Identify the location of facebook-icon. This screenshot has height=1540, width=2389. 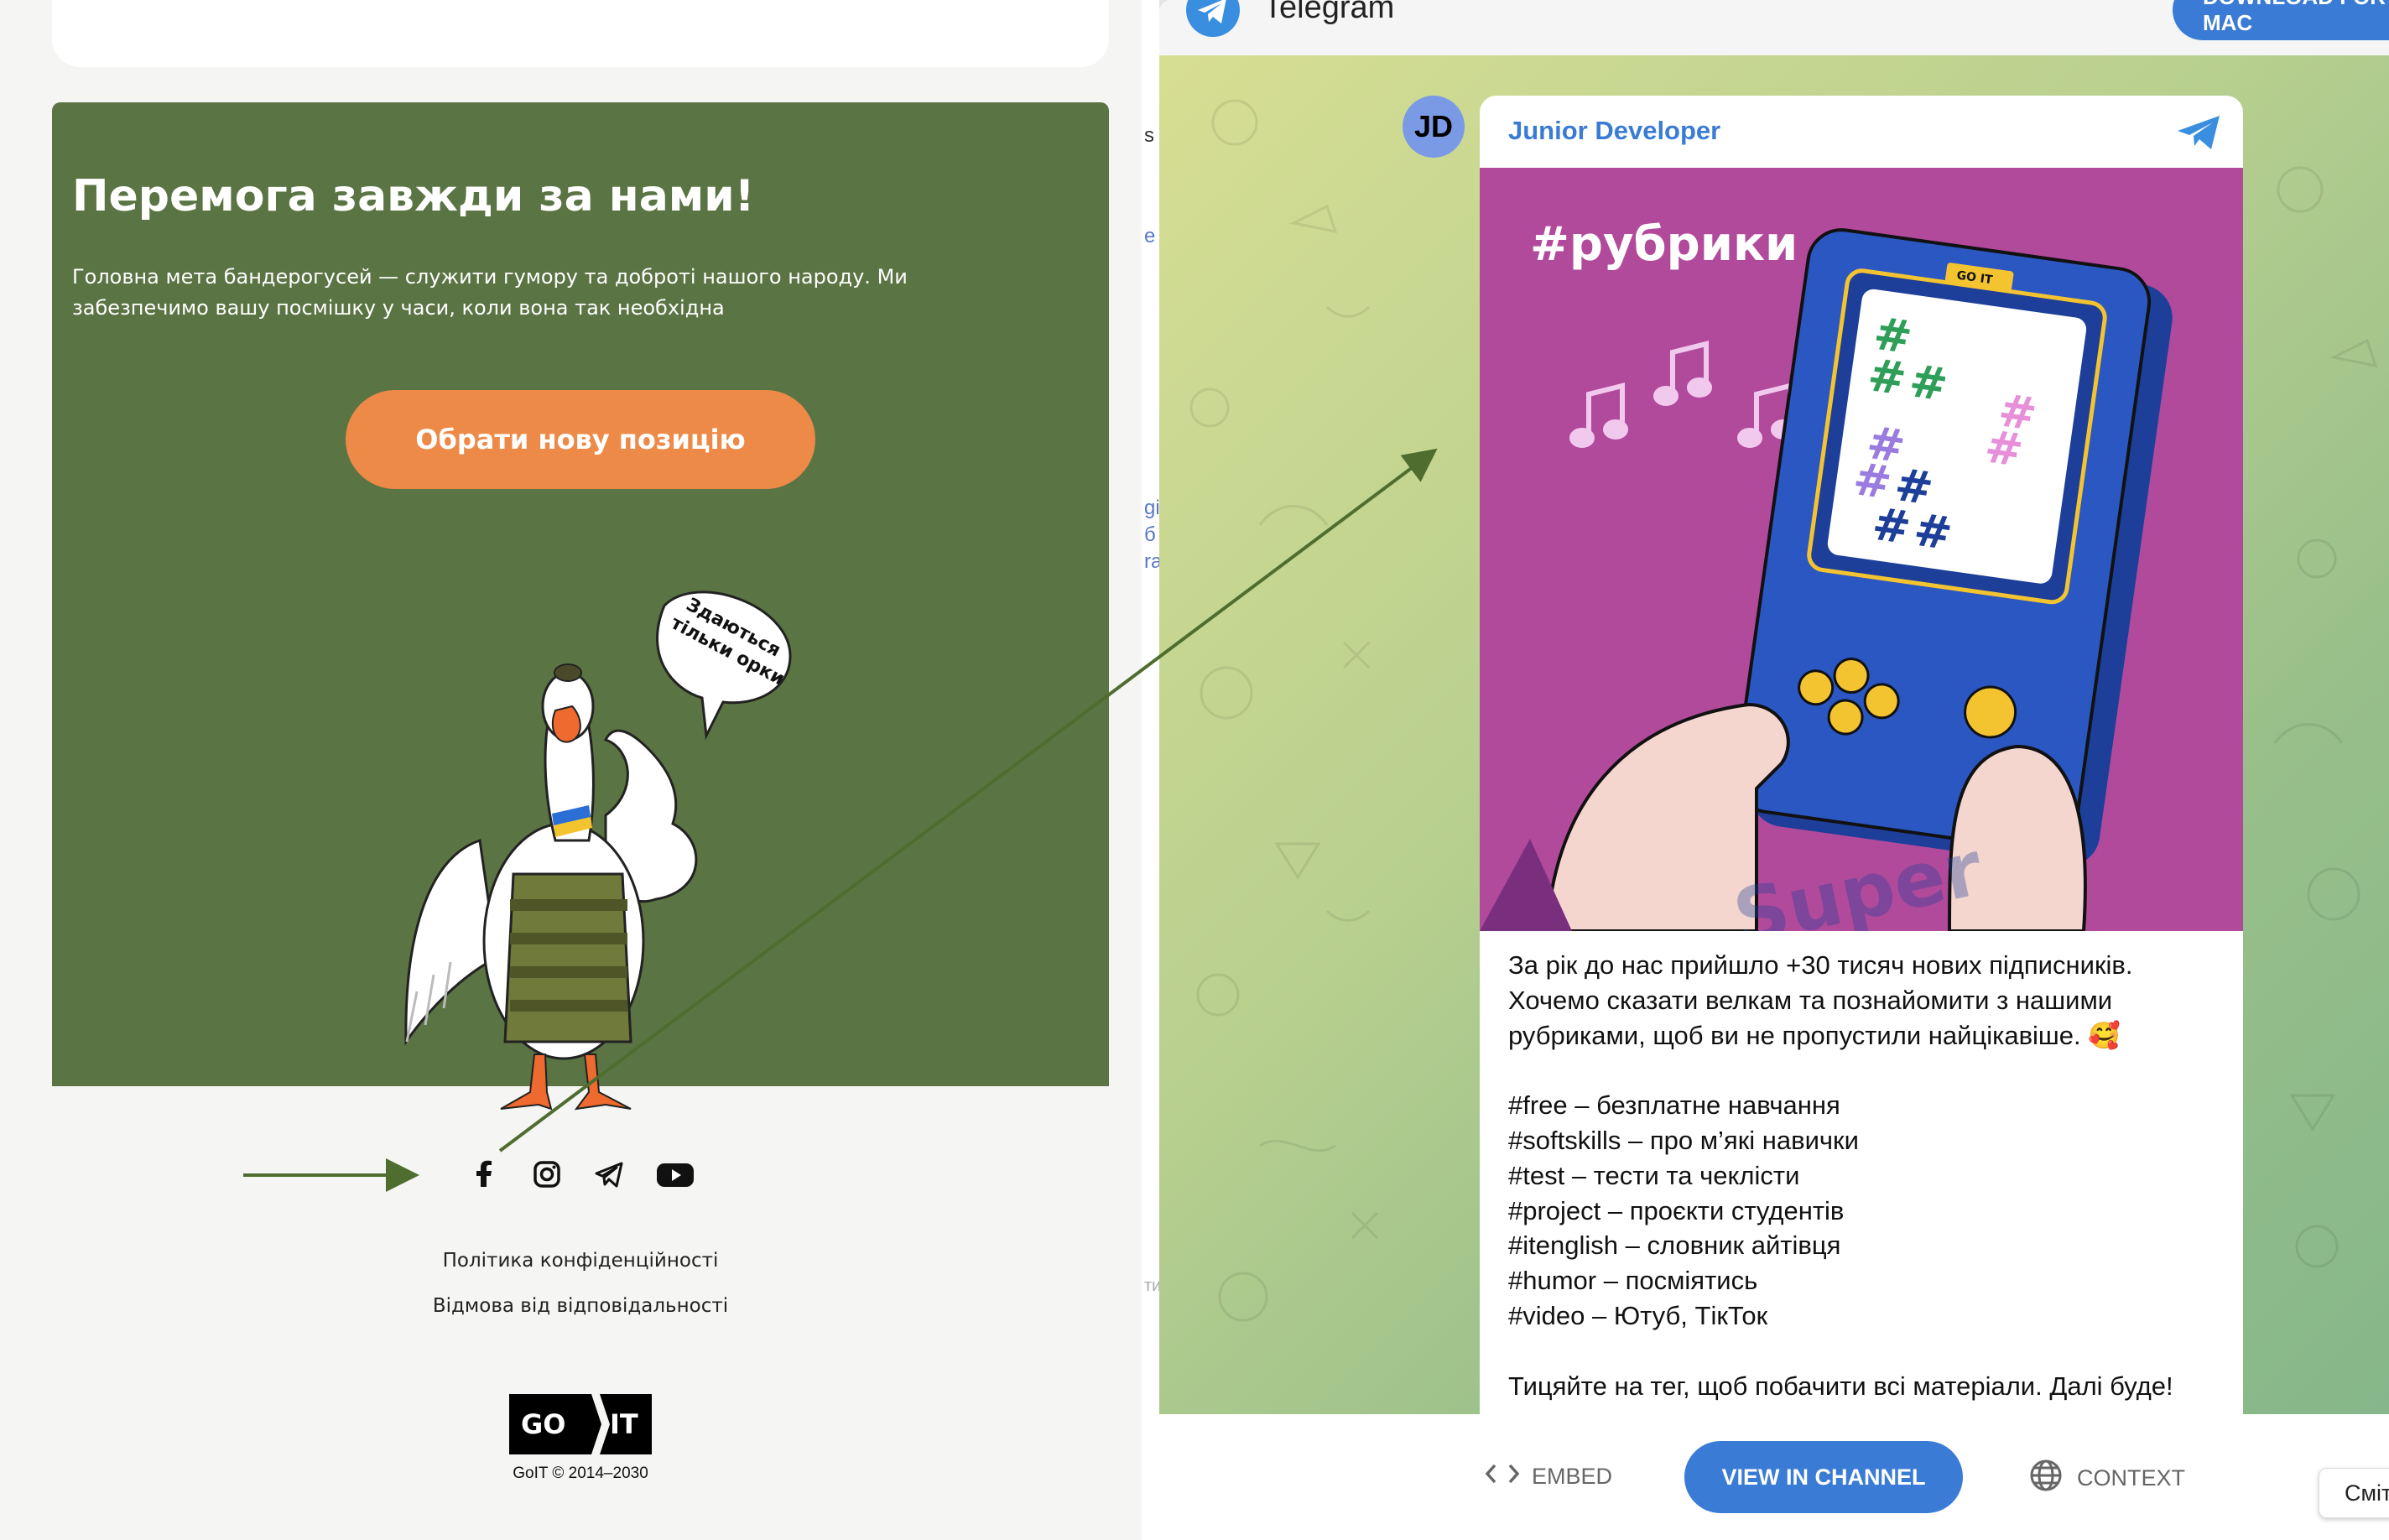
(485, 1174).